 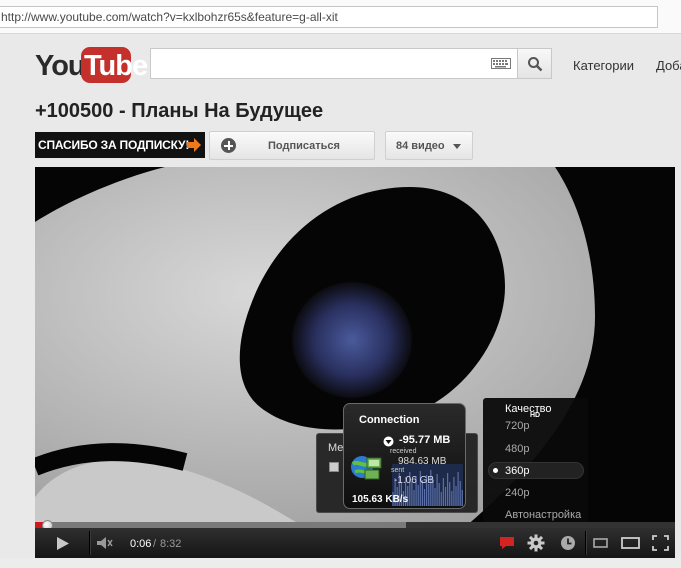 I want to click on annotations-label: Ме, so click(x=336, y=448).